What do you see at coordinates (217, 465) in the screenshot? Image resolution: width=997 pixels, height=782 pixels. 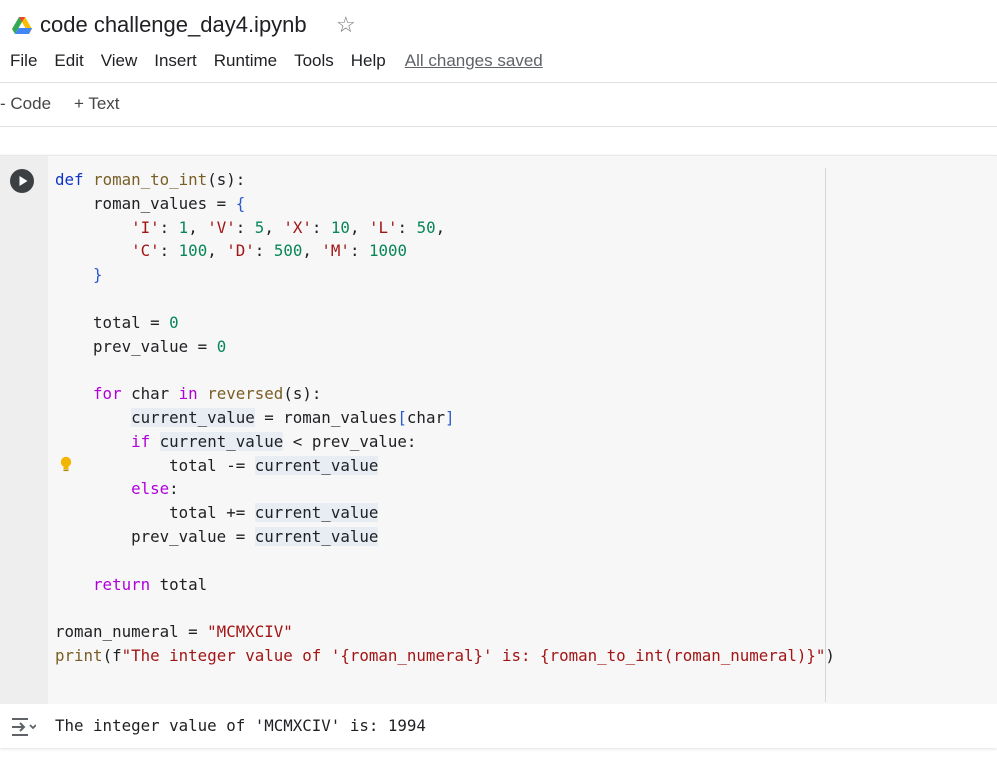 I see `code-line-13: total -= current_value` at bounding box center [217, 465].